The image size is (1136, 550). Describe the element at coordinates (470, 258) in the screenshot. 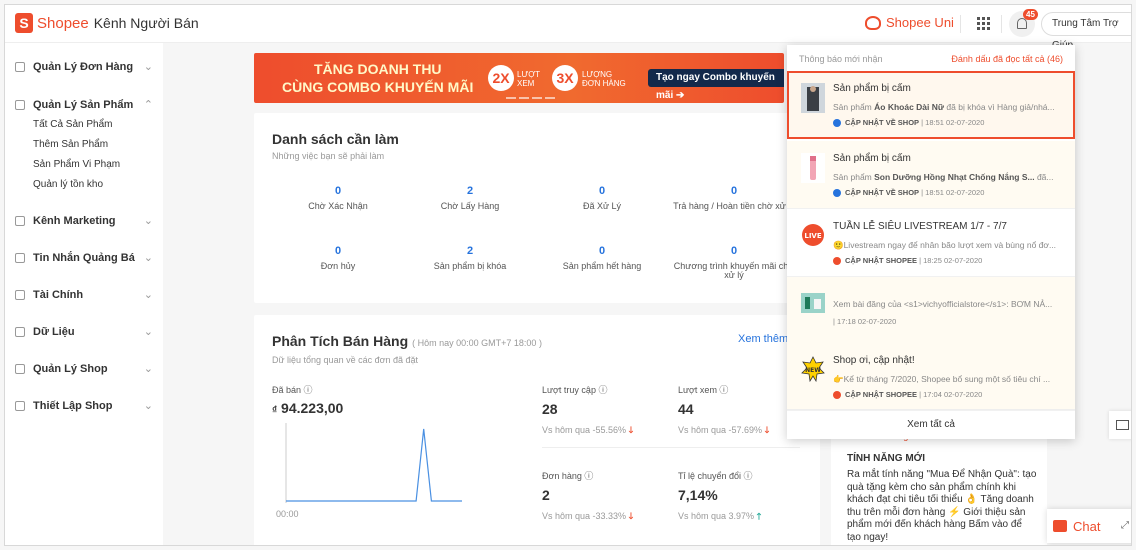

I see `todo-item: 2 Sản phẩm bị khóa` at that location.